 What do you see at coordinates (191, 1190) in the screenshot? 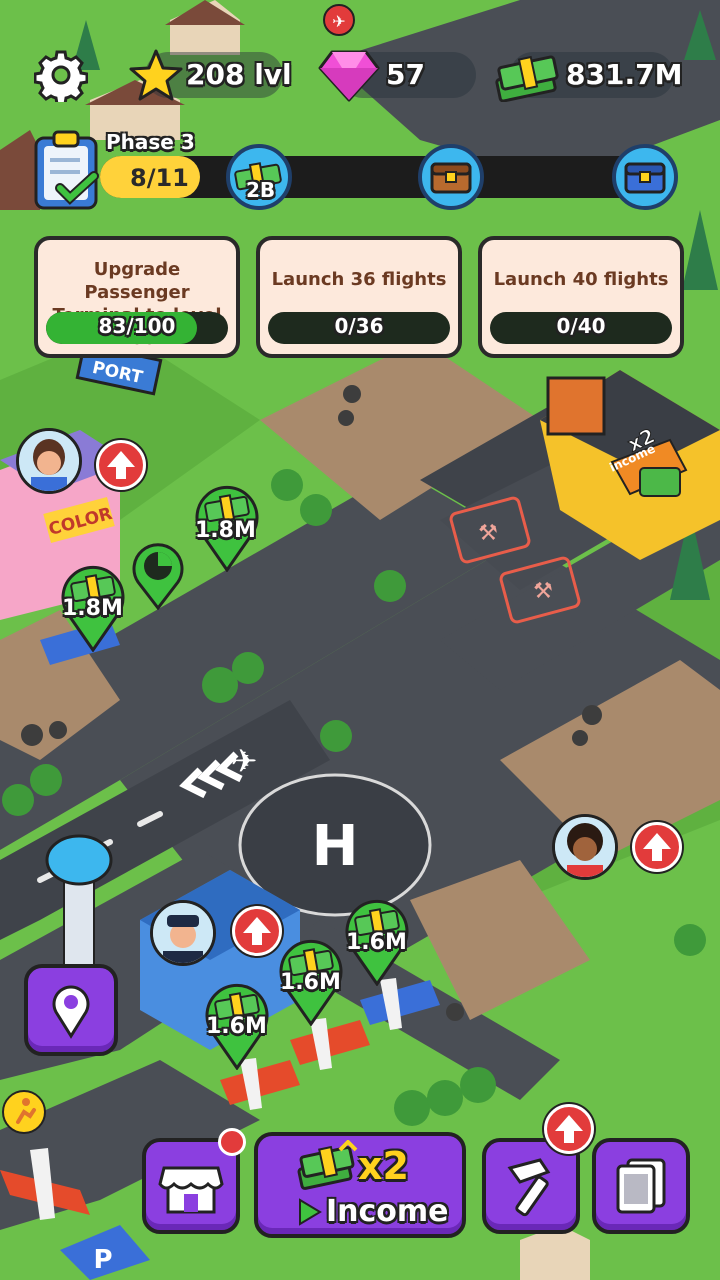
I see `store-icon` at bounding box center [191, 1190].